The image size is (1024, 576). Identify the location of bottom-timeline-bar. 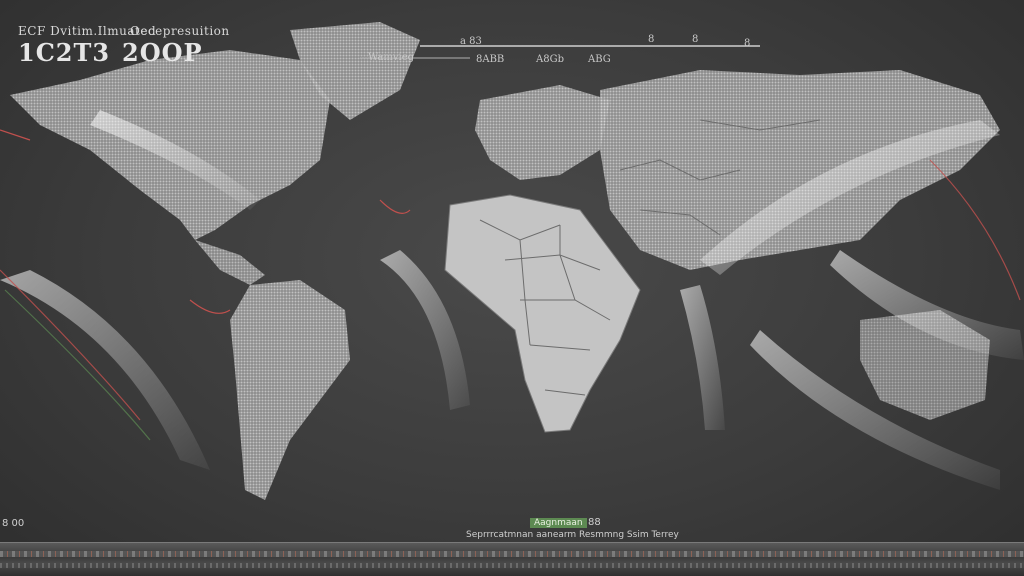
(512, 559).